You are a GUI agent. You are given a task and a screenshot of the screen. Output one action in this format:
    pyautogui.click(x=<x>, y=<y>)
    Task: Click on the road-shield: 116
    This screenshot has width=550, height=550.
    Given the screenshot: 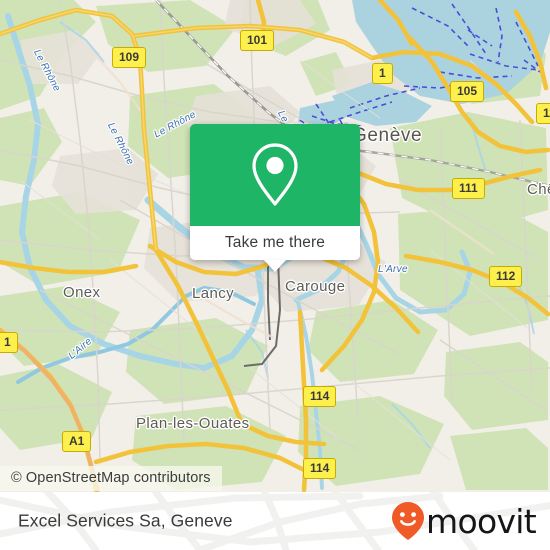 What is the action you would take?
    pyautogui.click(x=543, y=113)
    